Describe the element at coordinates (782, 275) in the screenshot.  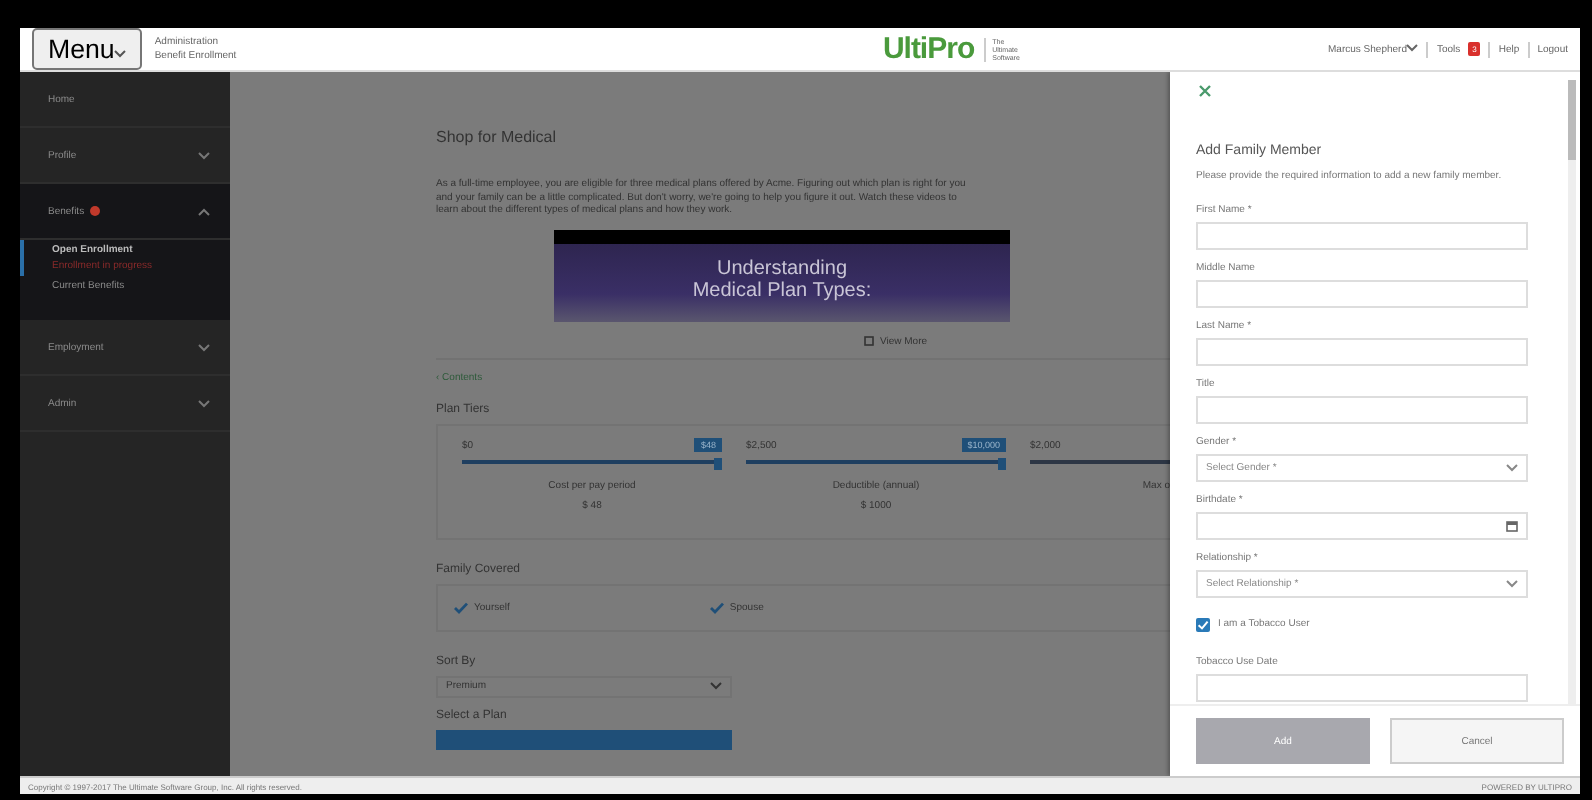
I see `video-thumbnail: Understanding Medical Plan Types:` at that location.